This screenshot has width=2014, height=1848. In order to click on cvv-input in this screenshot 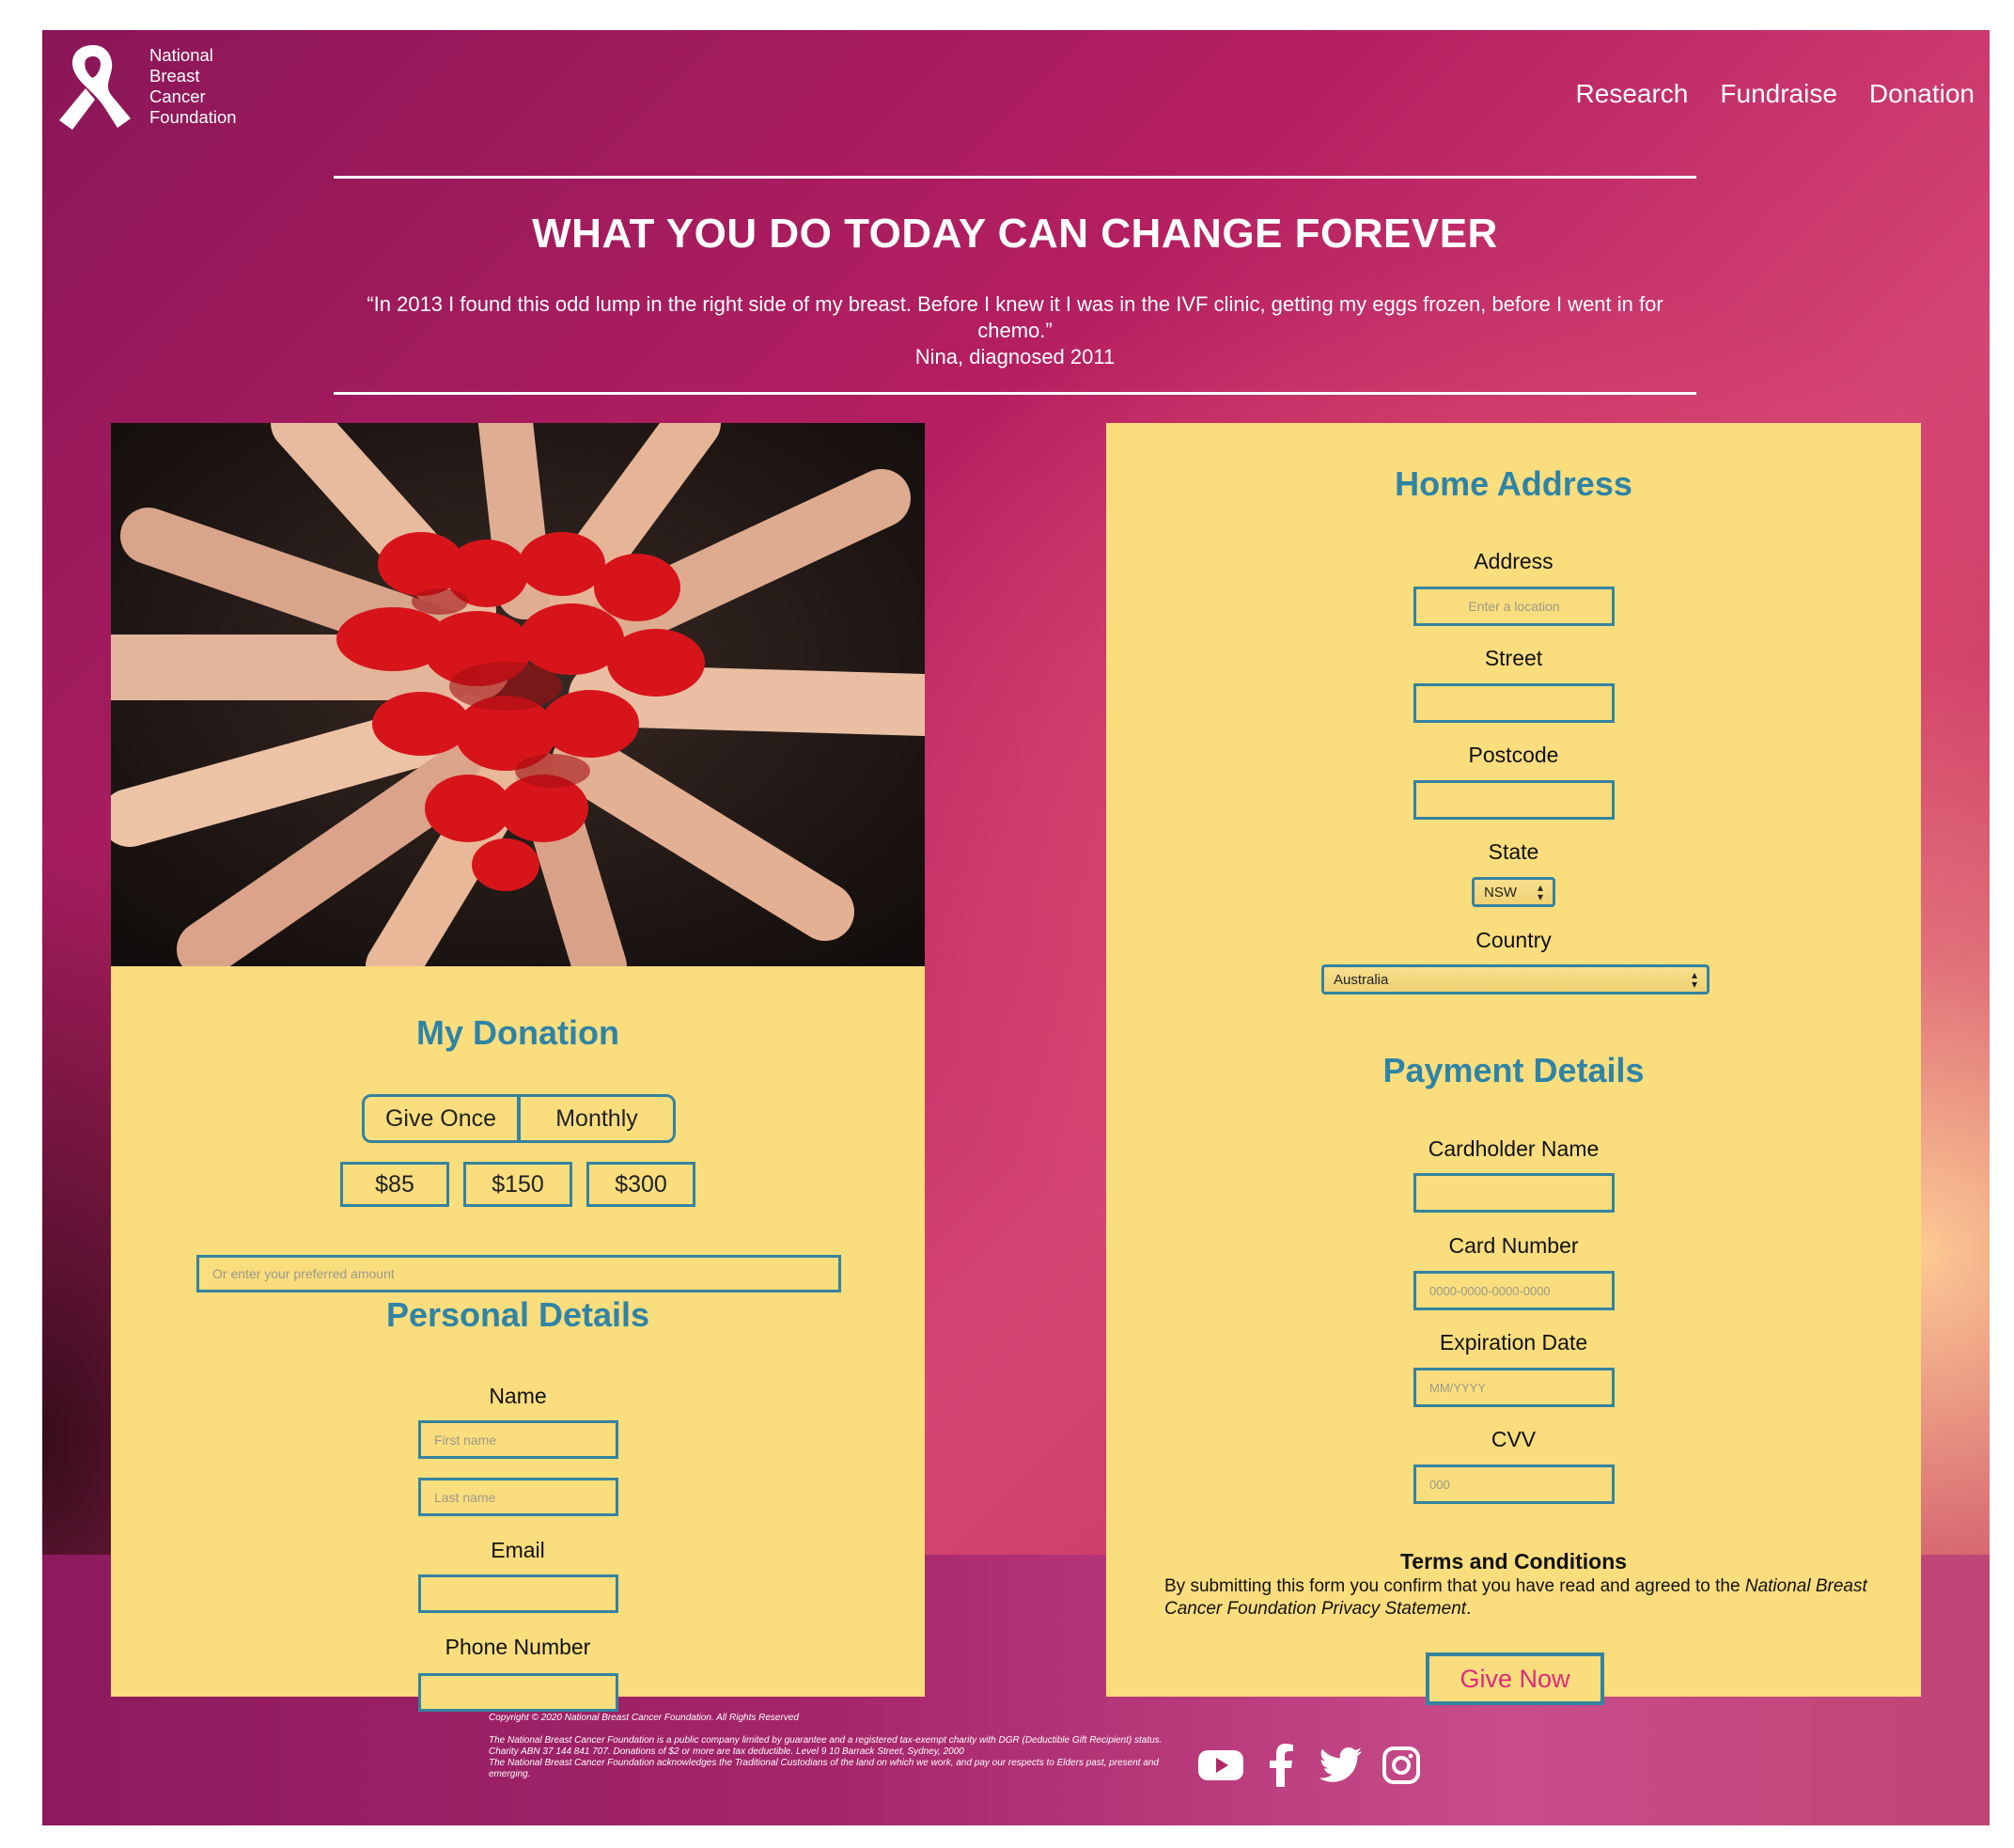, I will do `click(1514, 1484)`.